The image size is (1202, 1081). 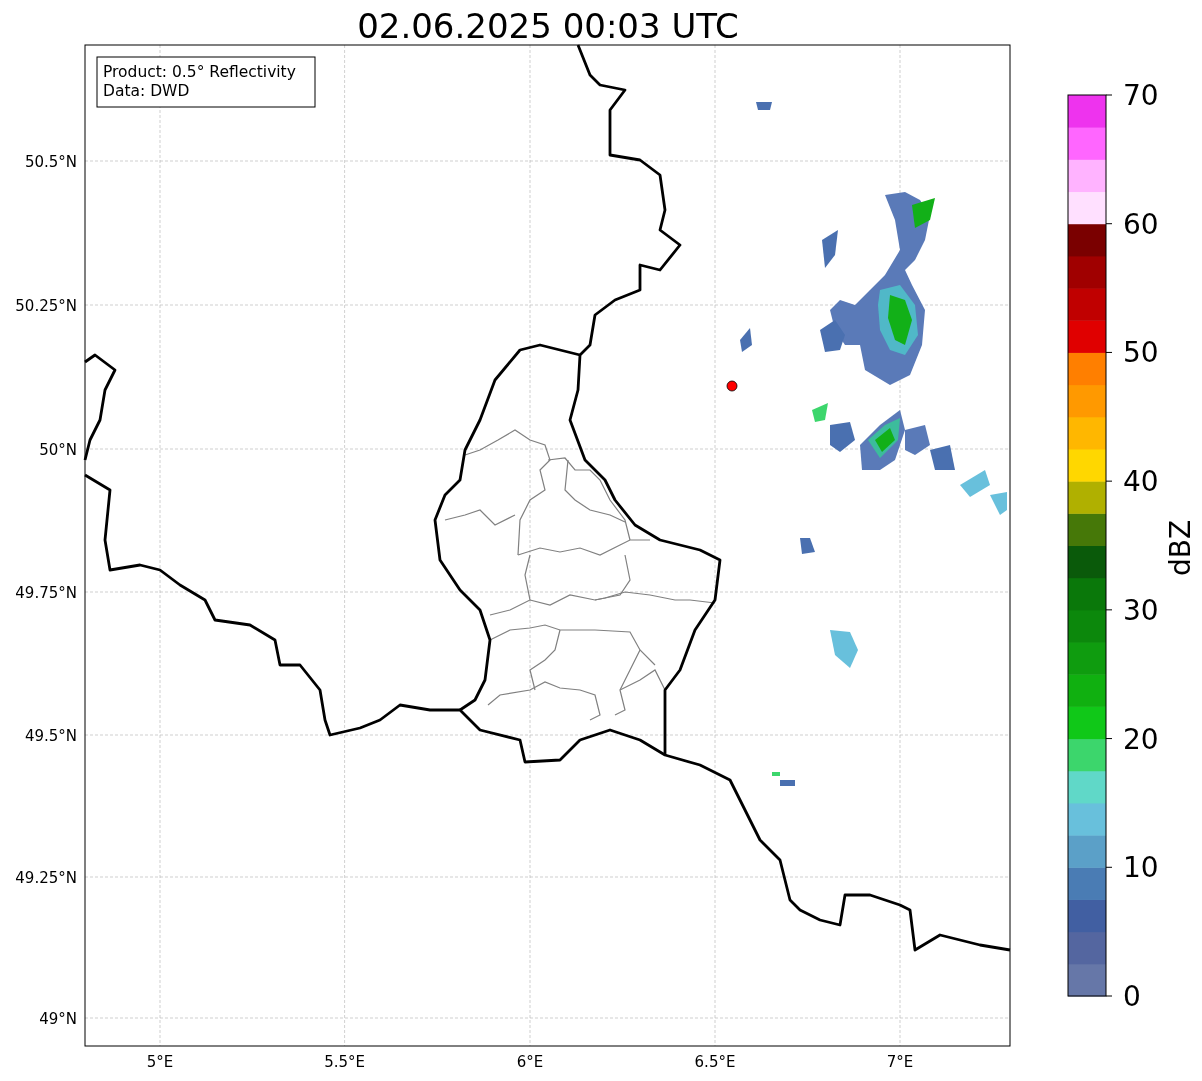 What do you see at coordinates (548, 26) in the screenshot?
I see `chart-title: 02.06.2025 00:03 UTC` at bounding box center [548, 26].